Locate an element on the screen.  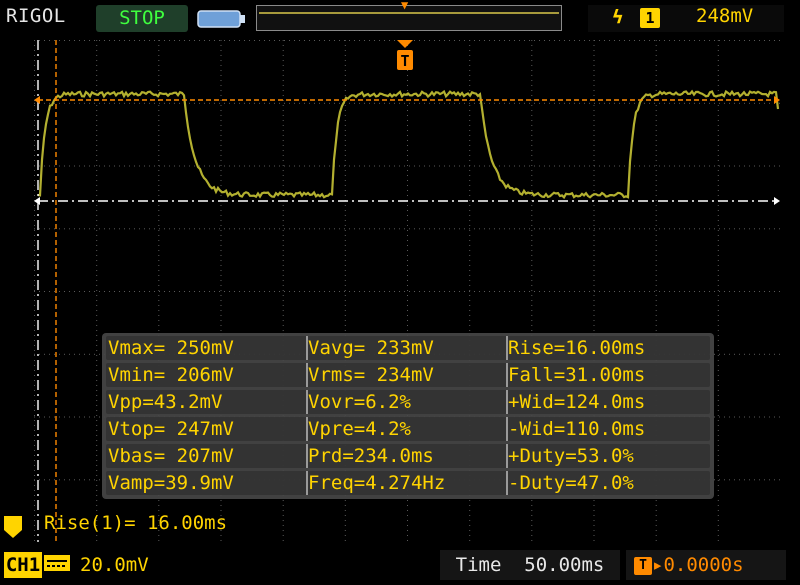
overview-trigger-marker: ▼ is located at coordinates (405, 6).